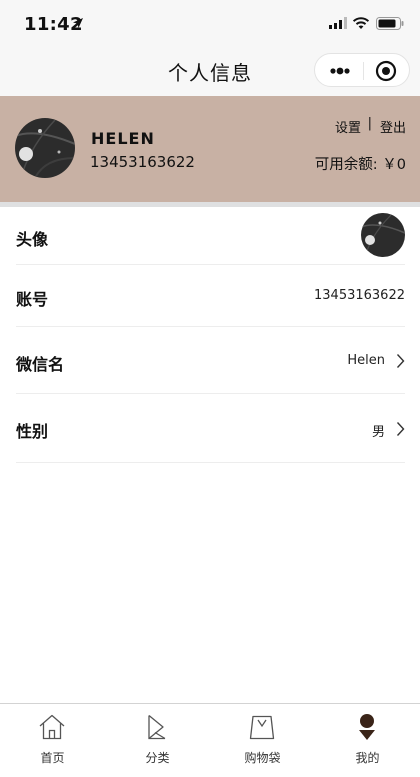  What do you see at coordinates (157, 758) in the screenshot?
I see `tab-category-label: 分类` at bounding box center [157, 758].